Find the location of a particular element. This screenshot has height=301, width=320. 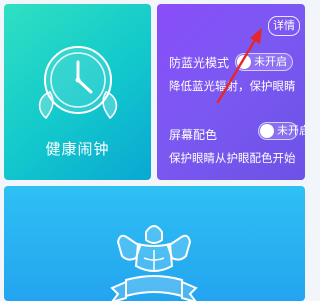

muscle-man-icon is located at coordinates (154, 259).